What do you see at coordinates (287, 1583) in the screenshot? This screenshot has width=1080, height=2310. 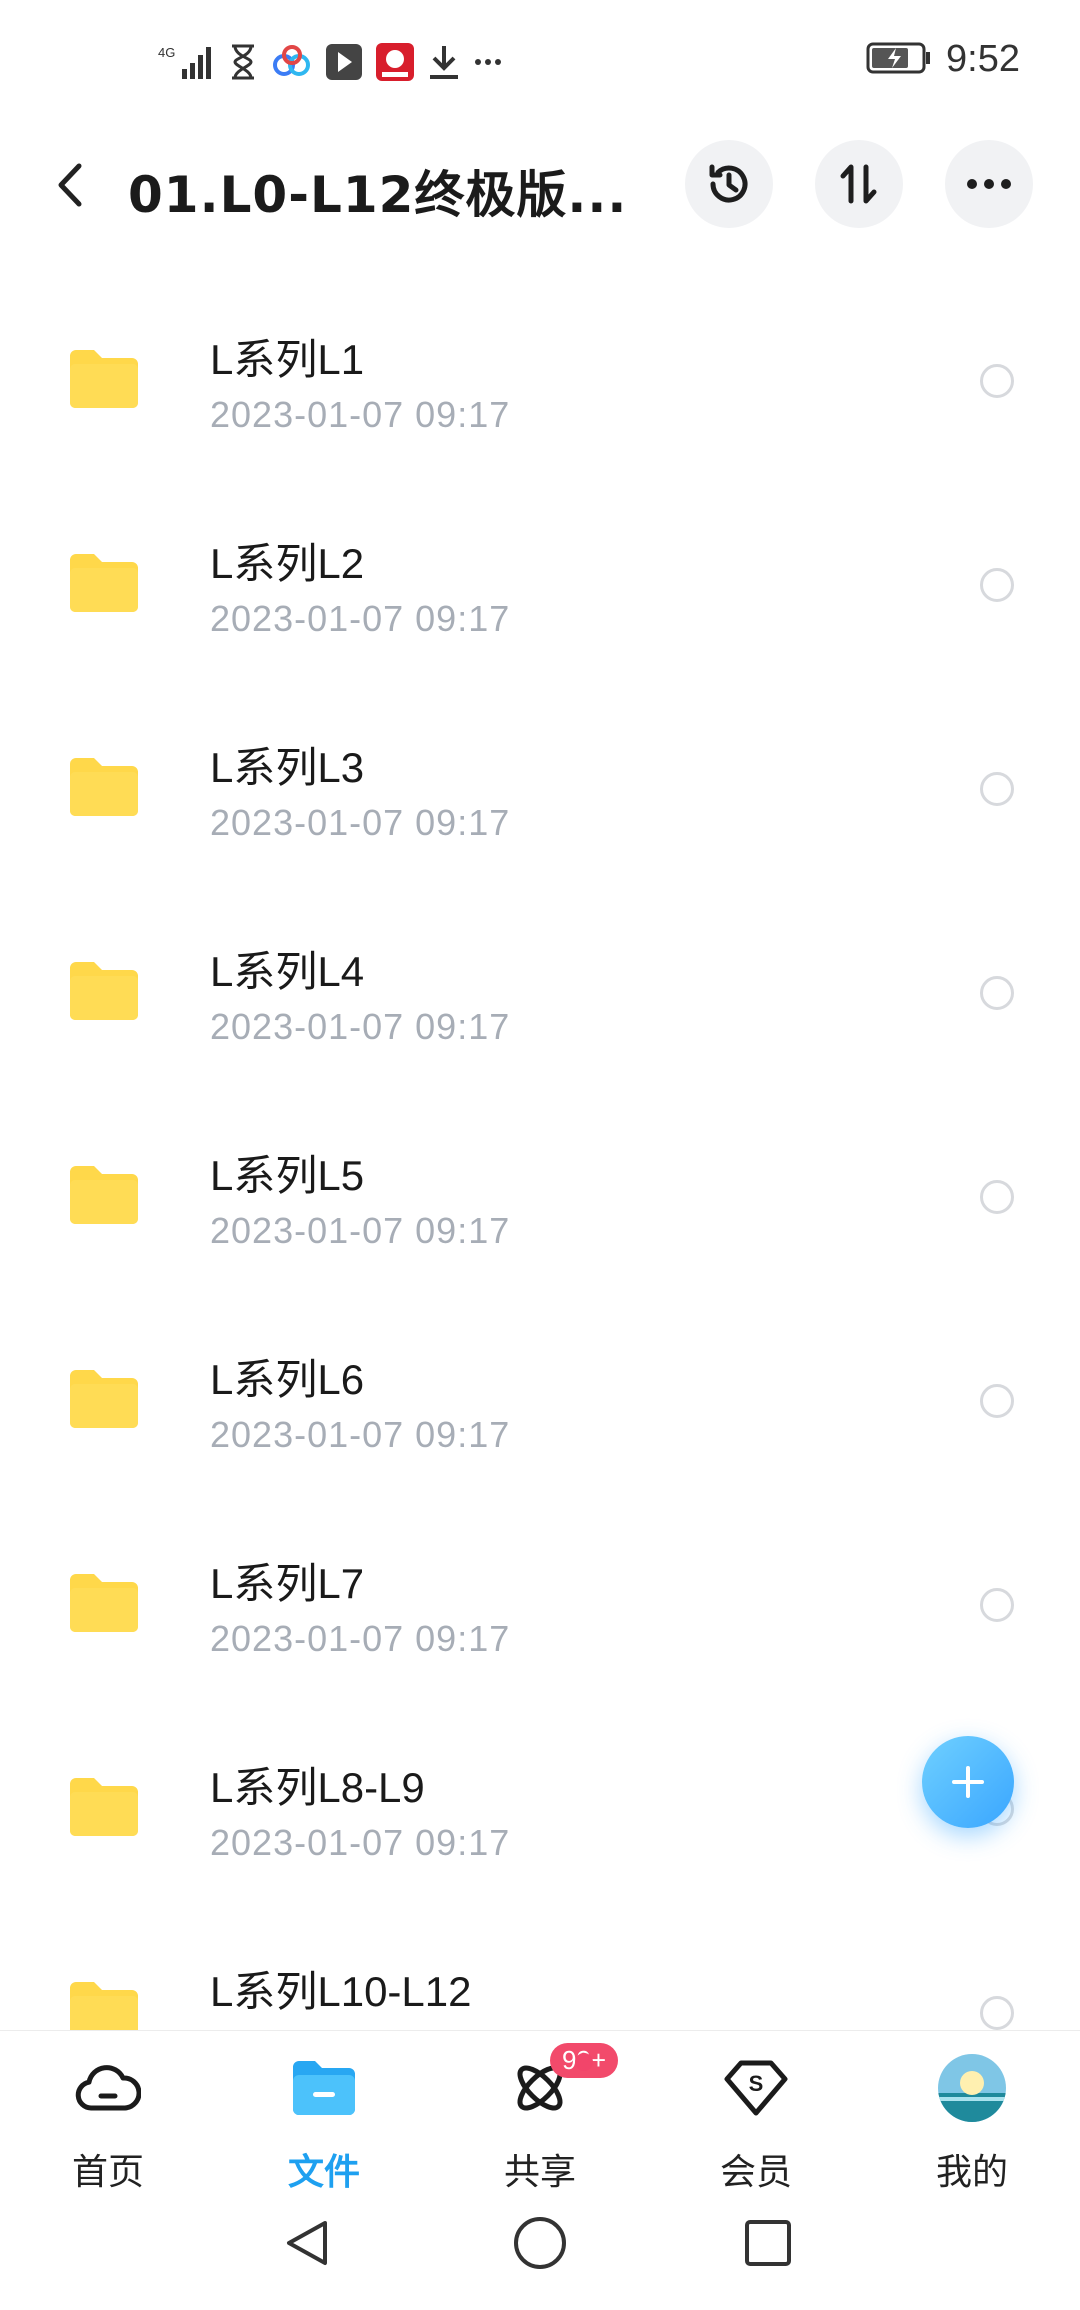 I see `file-name: L系列L7` at bounding box center [287, 1583].